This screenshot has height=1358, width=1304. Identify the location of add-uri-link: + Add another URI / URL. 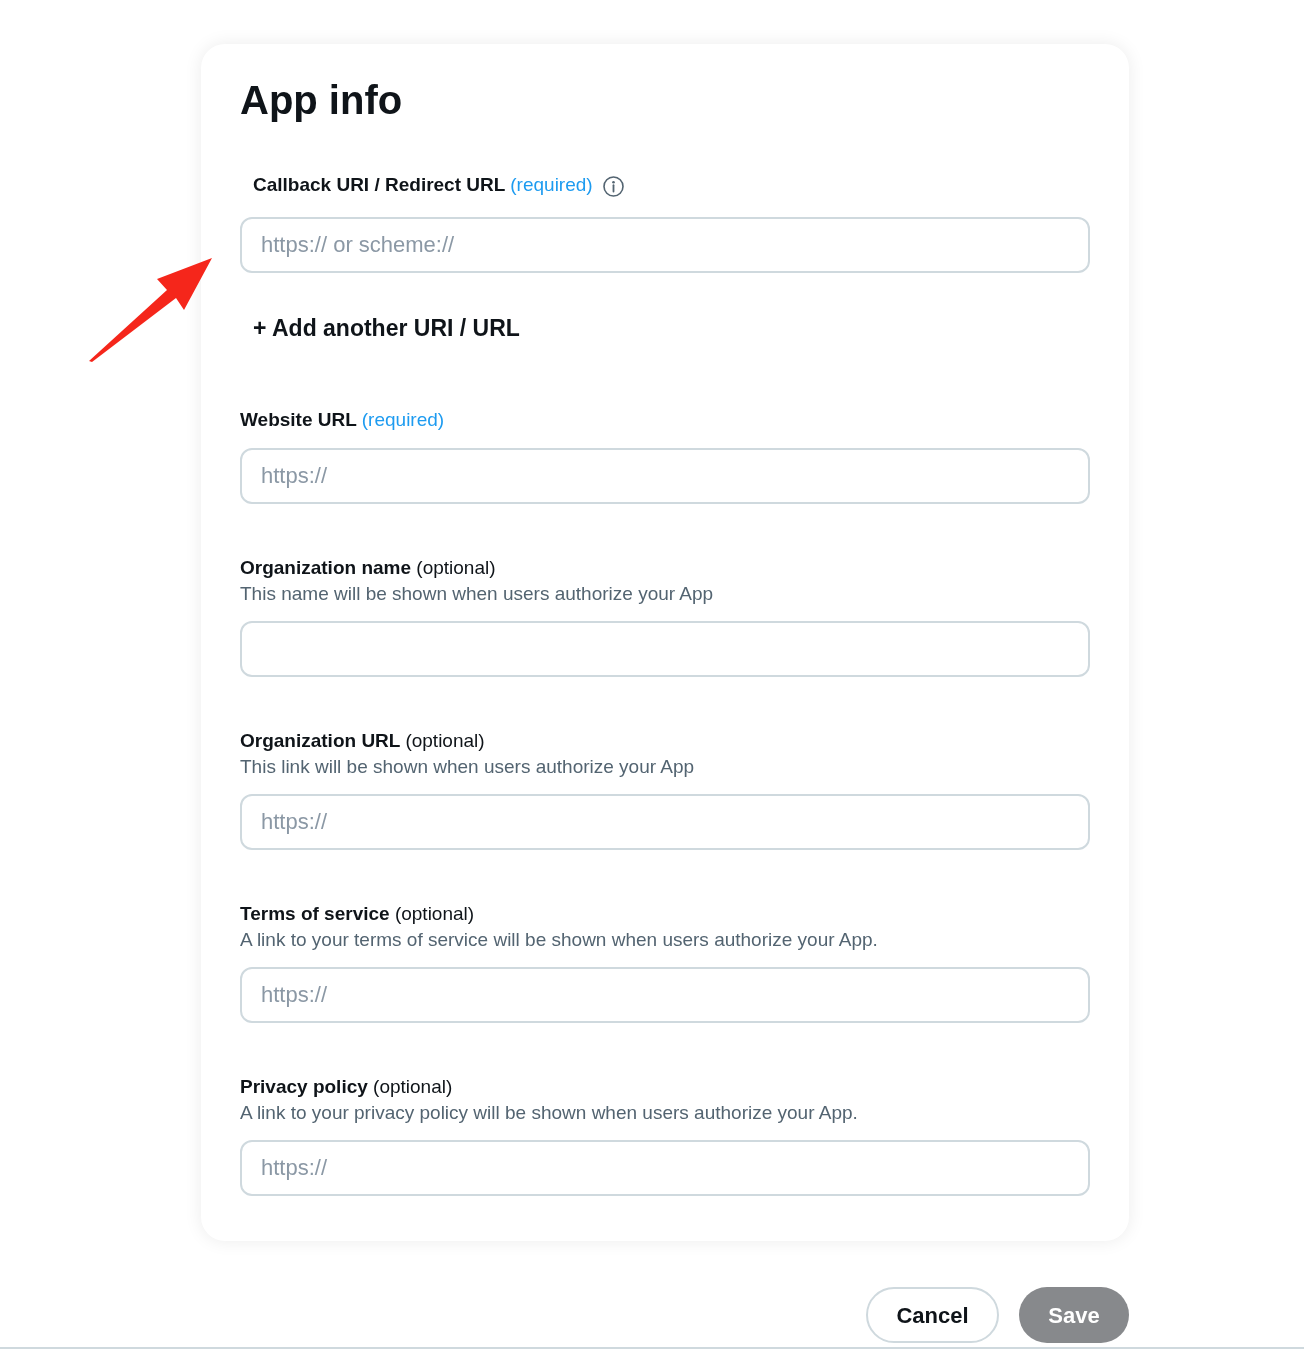
(386, 328).